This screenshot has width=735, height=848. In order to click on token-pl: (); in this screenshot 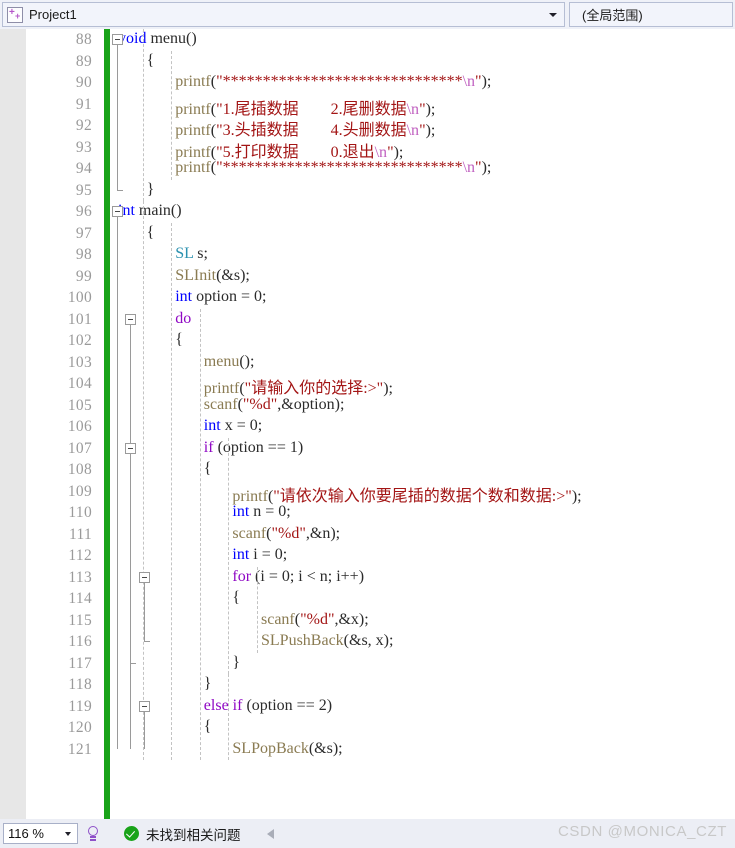, I will do `click(247, 361)`.